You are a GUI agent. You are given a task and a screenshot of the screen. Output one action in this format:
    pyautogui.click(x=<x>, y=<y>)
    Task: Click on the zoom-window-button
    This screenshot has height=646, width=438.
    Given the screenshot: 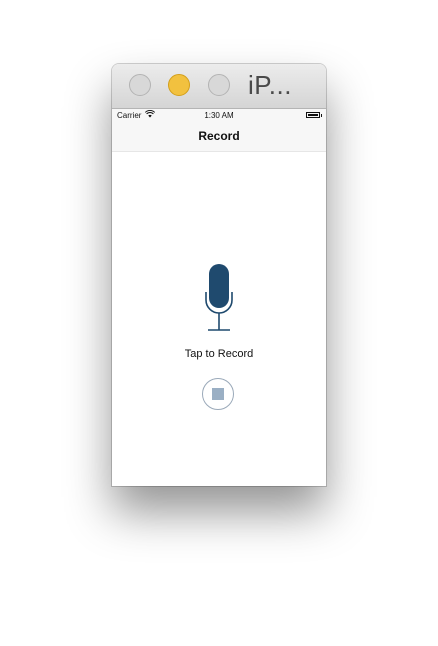 What is the action you would take?
    pyautogui.click(x=219, y=85)
    